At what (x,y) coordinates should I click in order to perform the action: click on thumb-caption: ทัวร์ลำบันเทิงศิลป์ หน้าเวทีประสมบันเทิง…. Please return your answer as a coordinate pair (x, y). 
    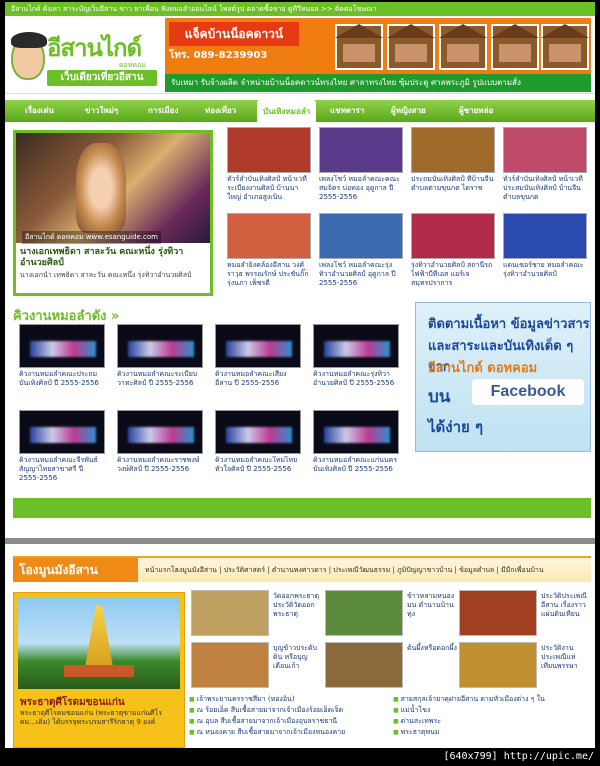
    Looking at the image, I should click on (545, 193).